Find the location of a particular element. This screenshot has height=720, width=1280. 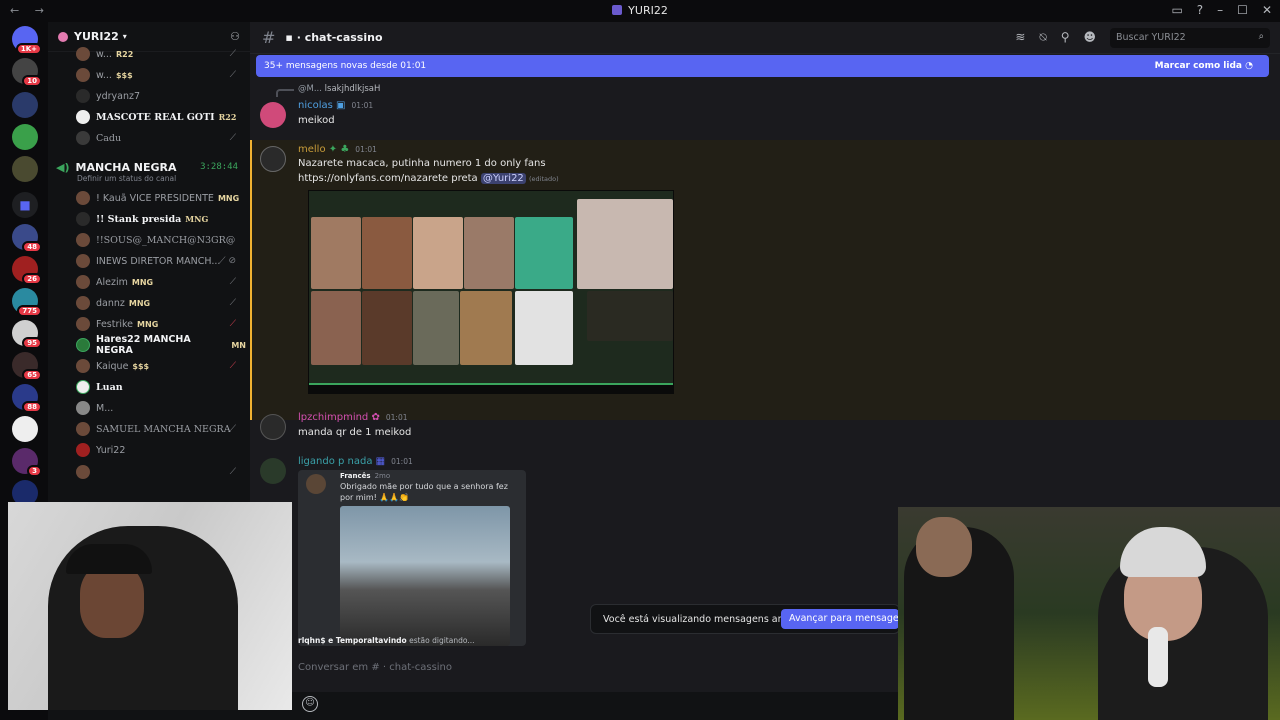

voice-user: MASCOTE REAL GOTI R22 is located at coordinates (161, 117).